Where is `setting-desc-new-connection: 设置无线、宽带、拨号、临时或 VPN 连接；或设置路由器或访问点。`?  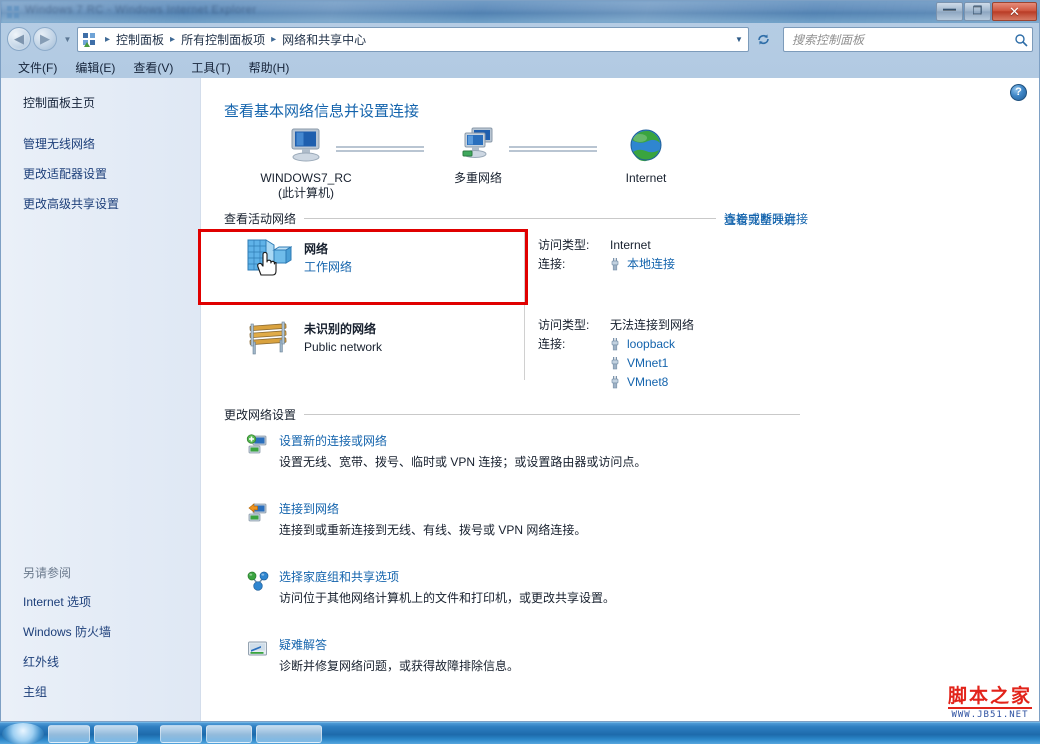
setting-desc-new-connection: 设置无线、宽带、拨号、临时或 VPN 连接；或设置路由器或访问点。 is located at coordinates (463, 462).